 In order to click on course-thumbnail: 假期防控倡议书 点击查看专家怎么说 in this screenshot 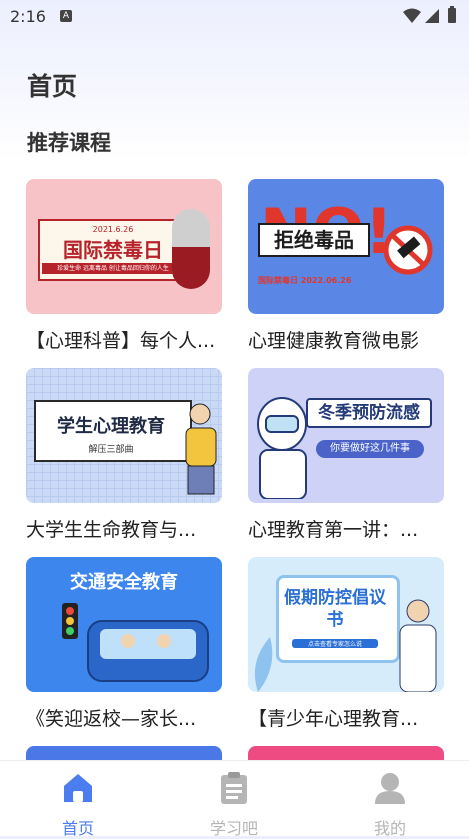, I will do `click(346, 624)`.